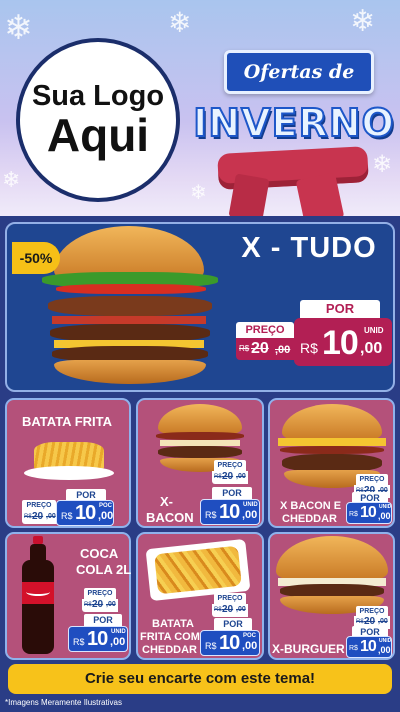  What do you see at coordinates (293, 123) in the screenshot?
I see `title-inverno: INVERNO` at bounding box center [293, 123].